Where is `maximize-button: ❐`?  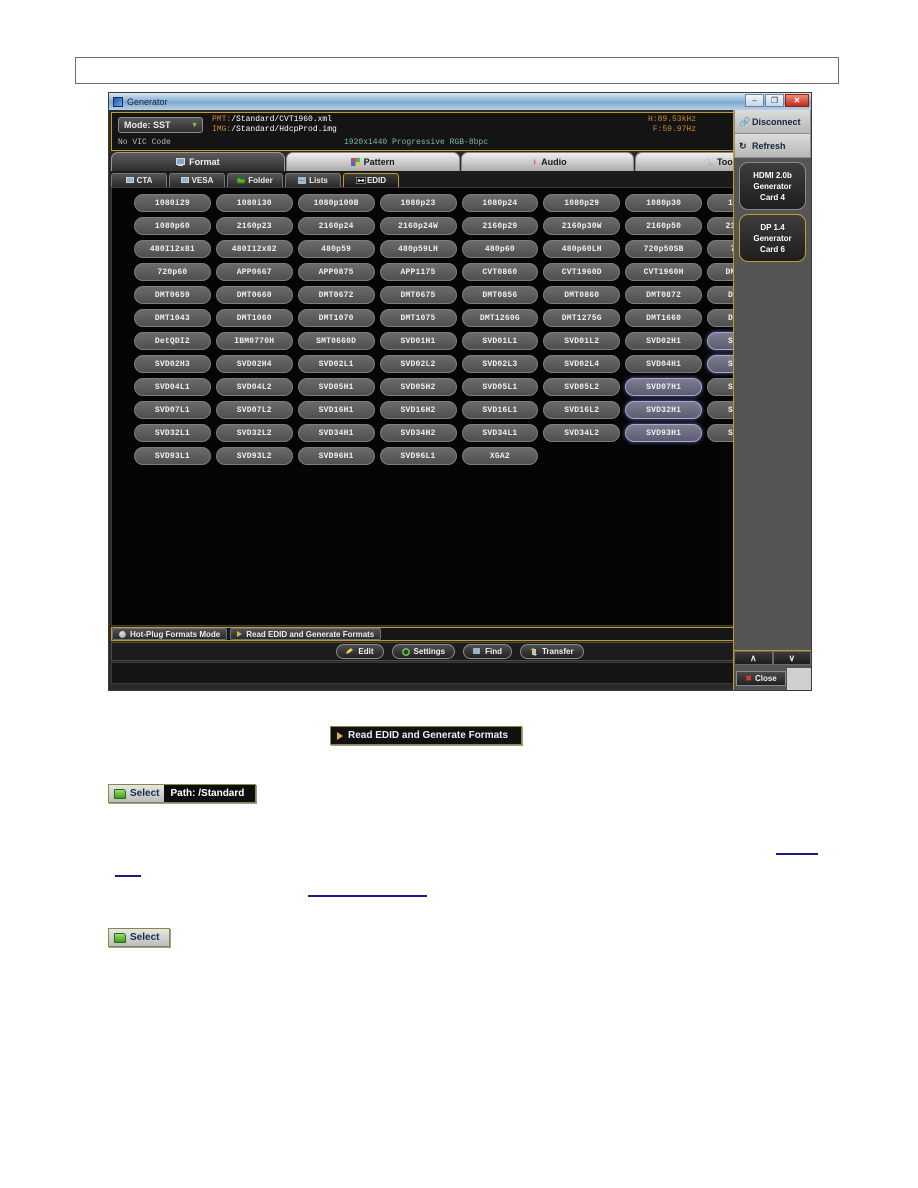
maximize-button: ❐ is located at coordinates (774, 100).